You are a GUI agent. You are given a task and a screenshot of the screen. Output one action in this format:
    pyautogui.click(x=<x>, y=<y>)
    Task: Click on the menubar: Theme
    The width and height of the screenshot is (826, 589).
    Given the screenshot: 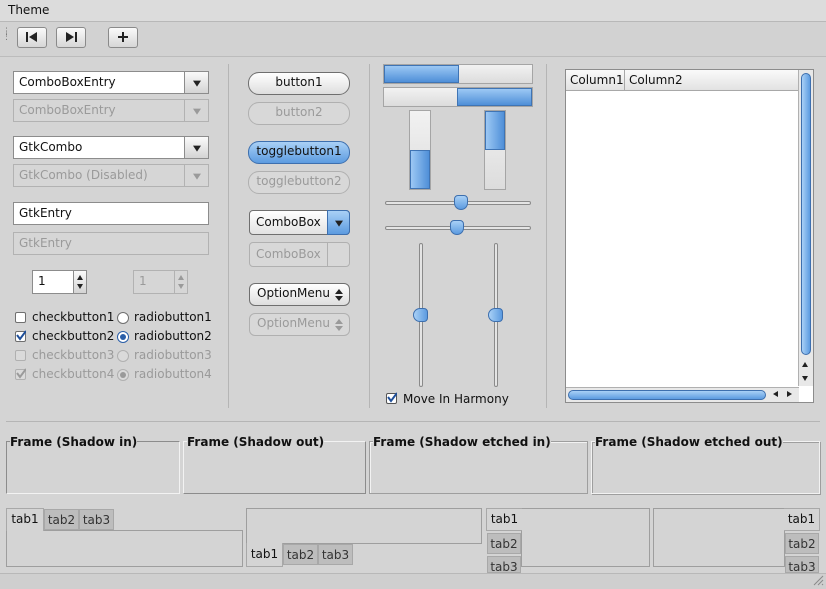 What is the action you would take?
    pyautogui.click(x=413, y=11)
    